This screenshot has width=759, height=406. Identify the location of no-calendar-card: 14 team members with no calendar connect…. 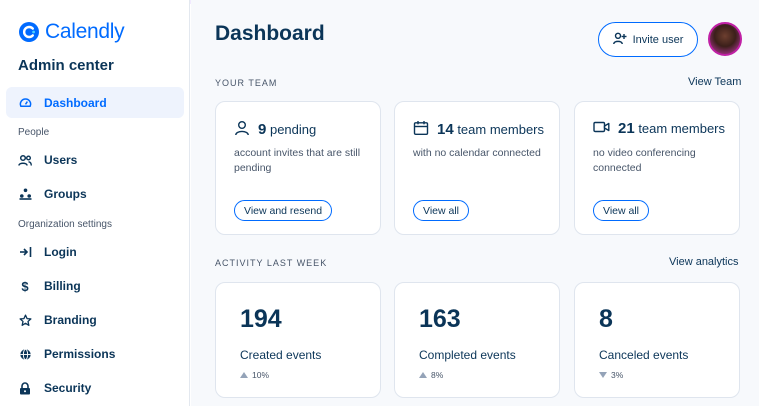
(477, 168).